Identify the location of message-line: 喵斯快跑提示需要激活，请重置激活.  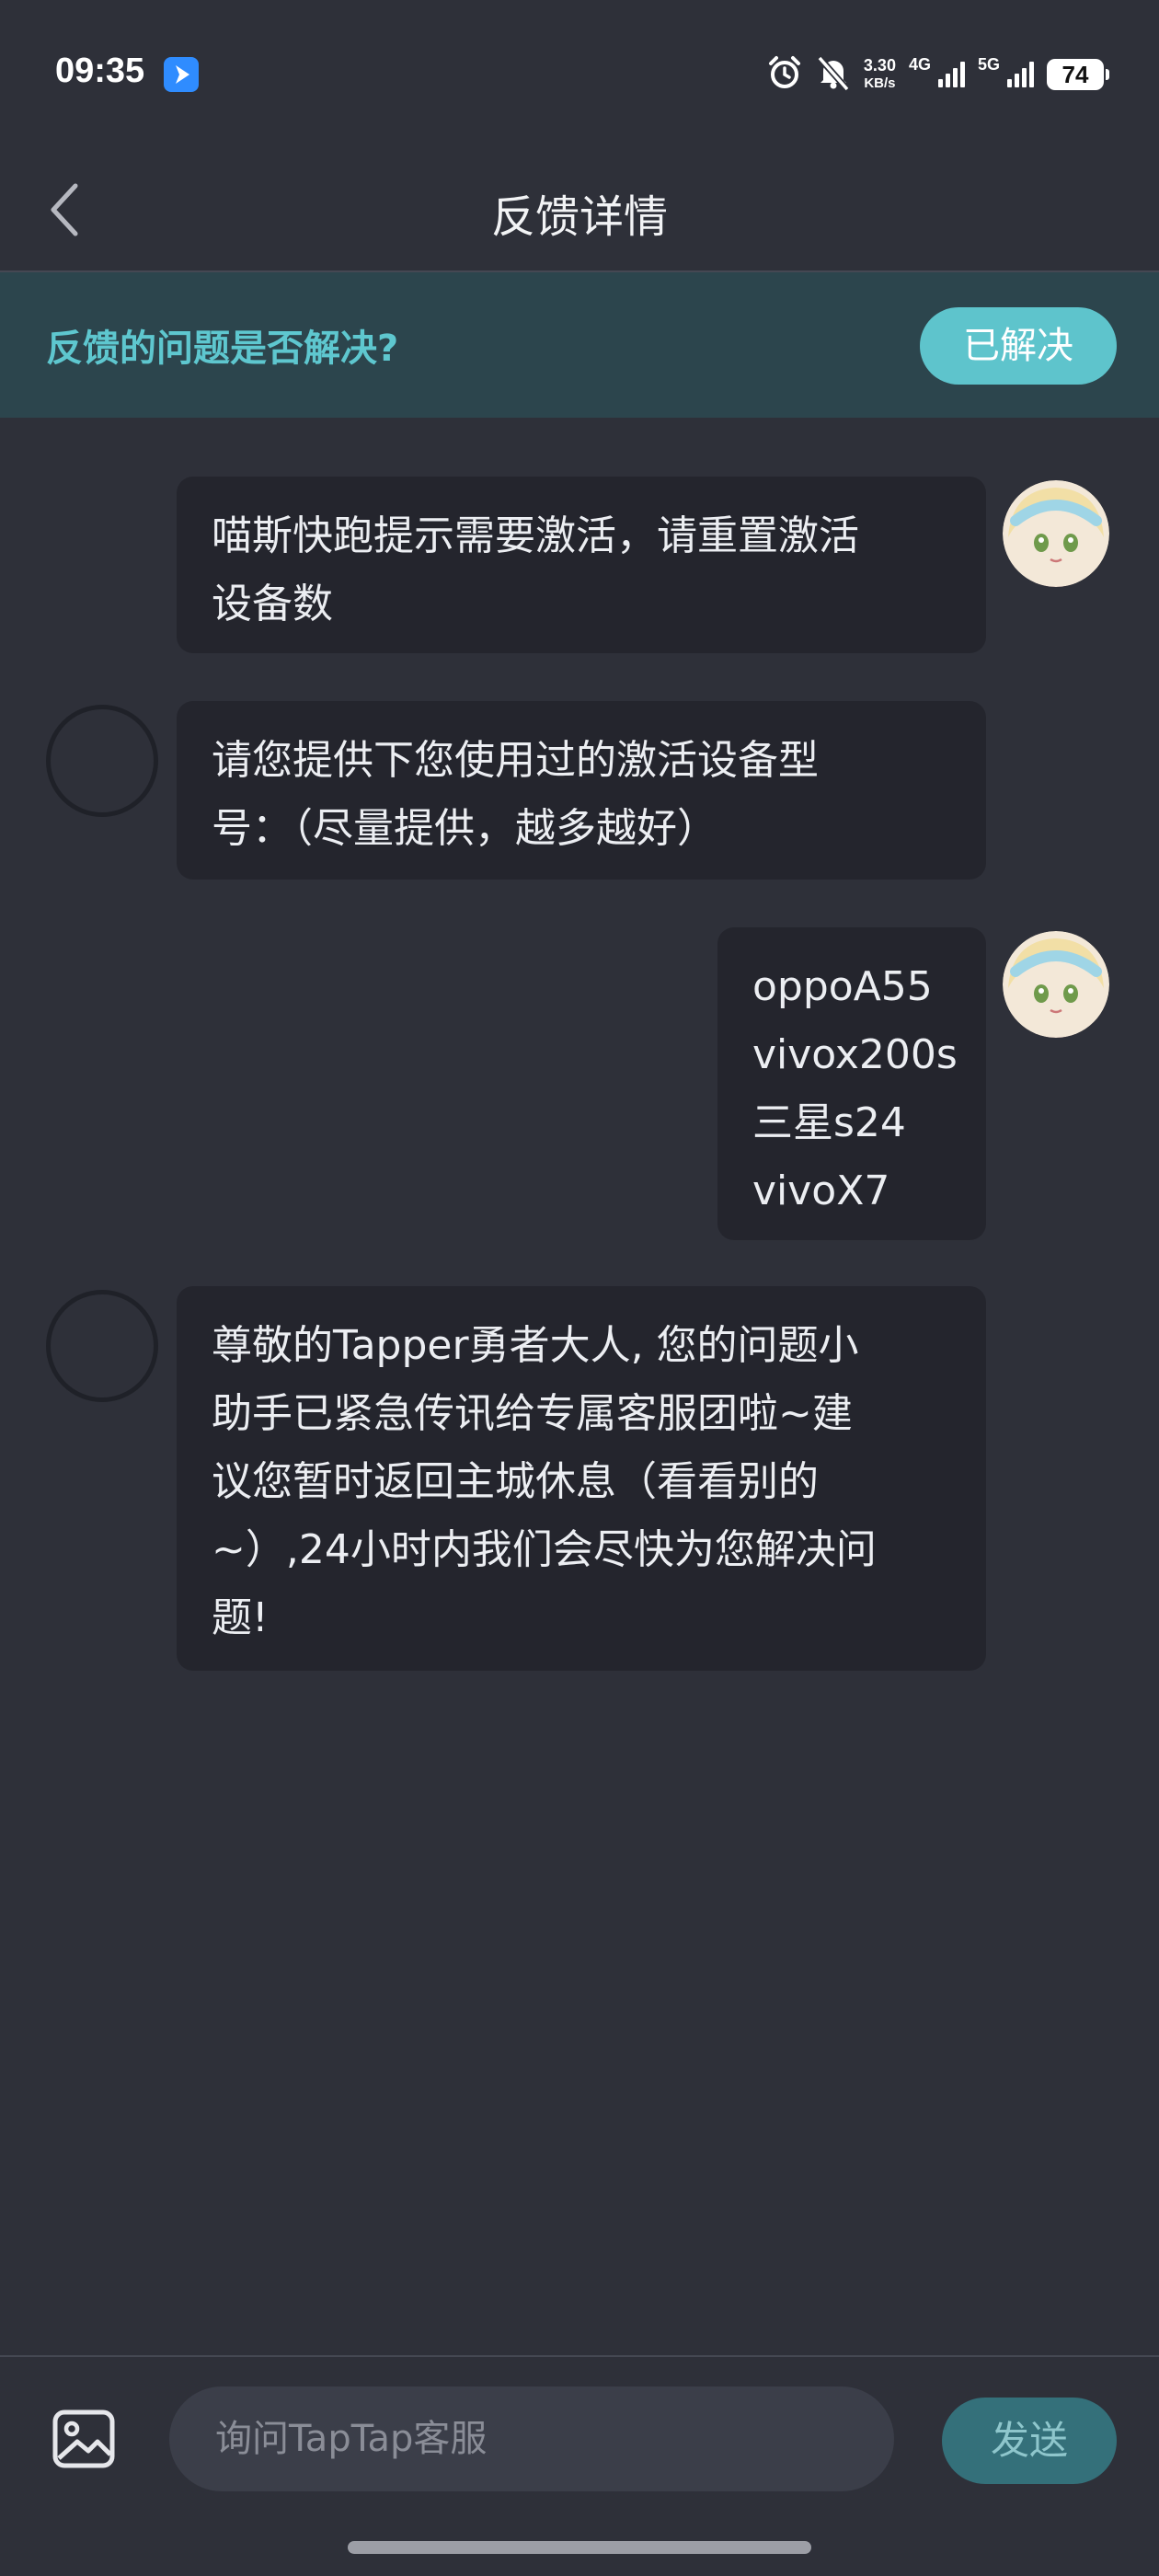
(535, 535).